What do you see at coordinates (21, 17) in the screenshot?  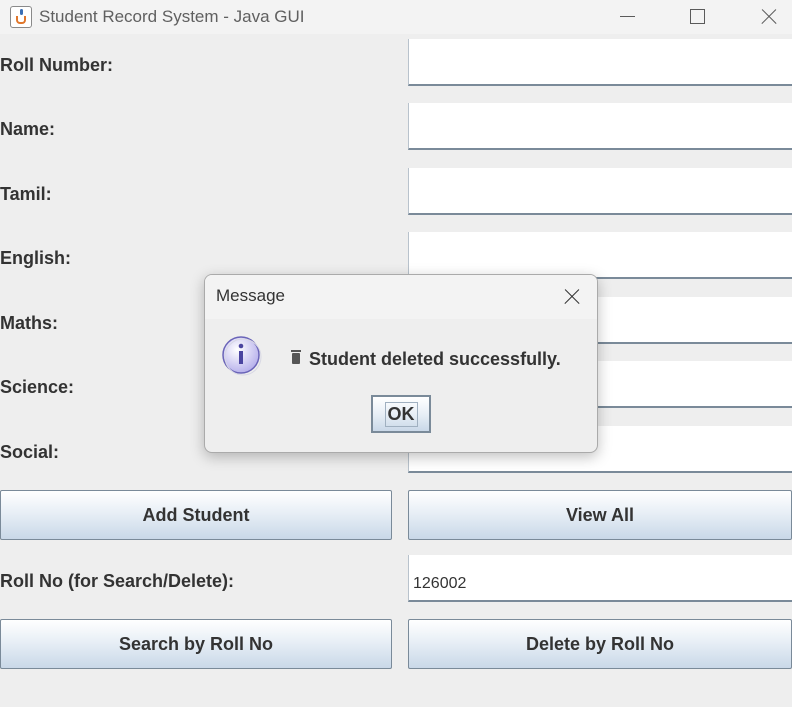 I see `java-cup-icon` at bounding box center [21, 17].